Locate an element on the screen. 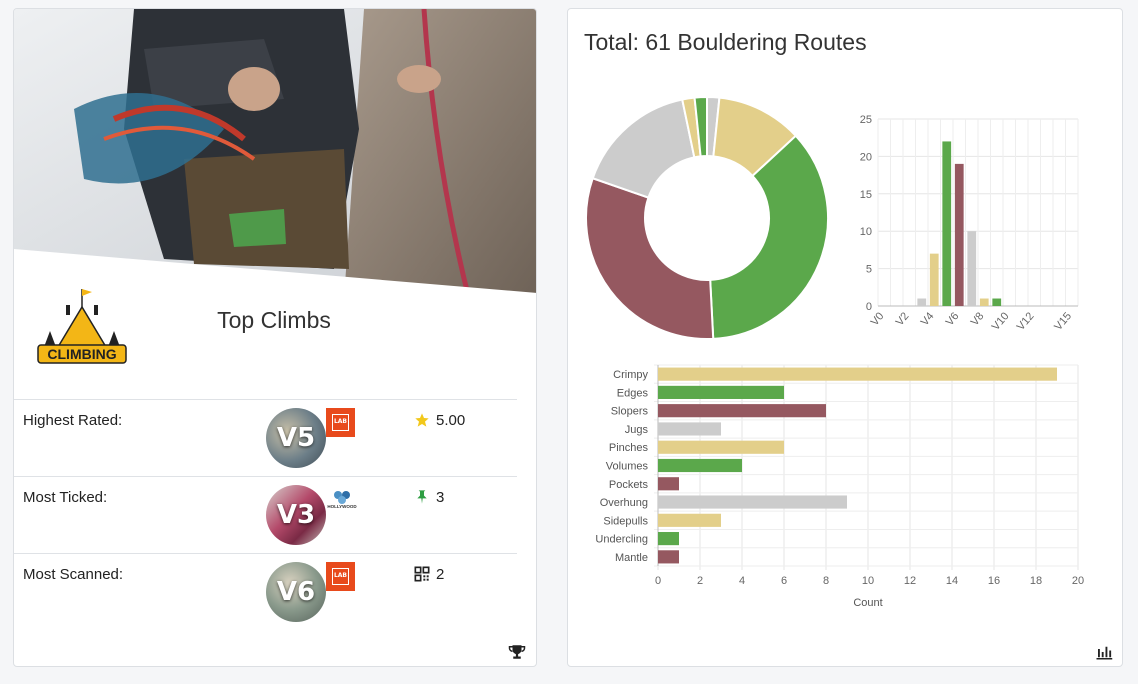  climbing-gym-logo: CLIMBING is located at coordinates (82, 326).